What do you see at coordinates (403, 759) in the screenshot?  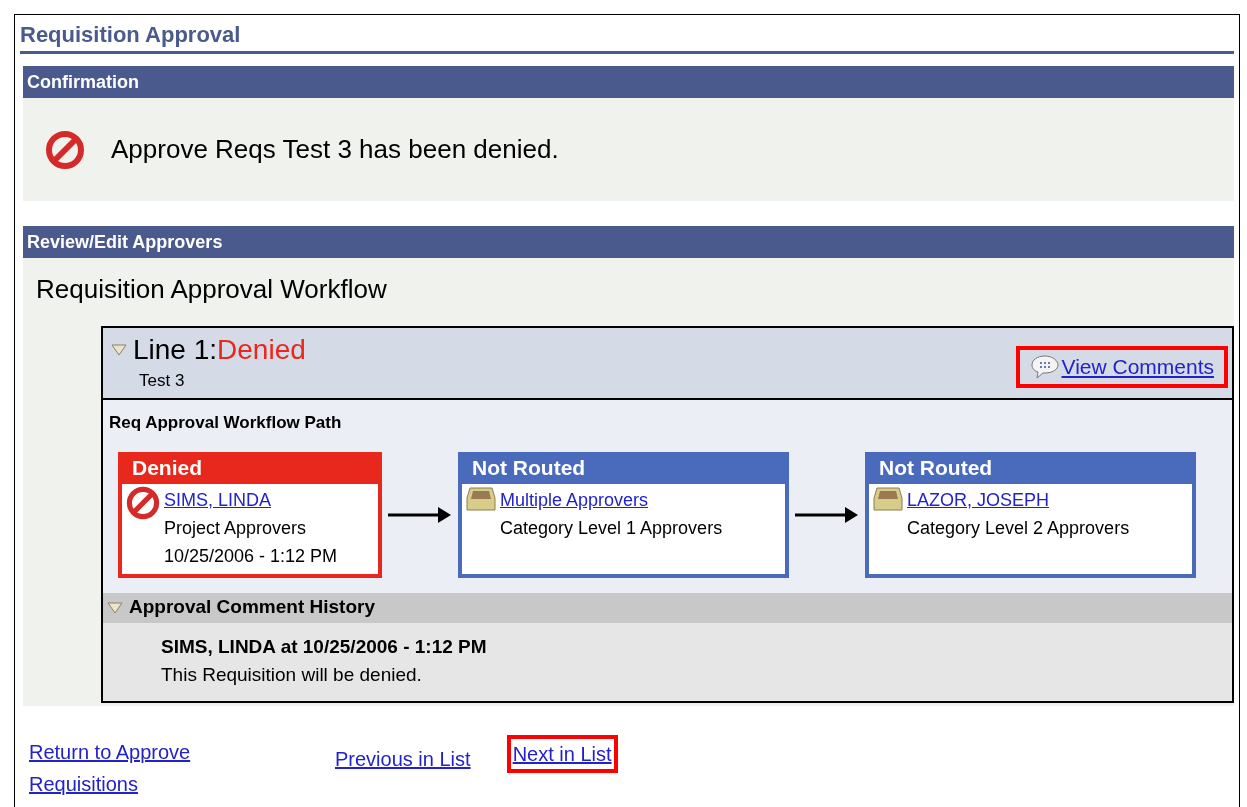 I see `footer-link: Previous in List` at bounding box center [403, 759].